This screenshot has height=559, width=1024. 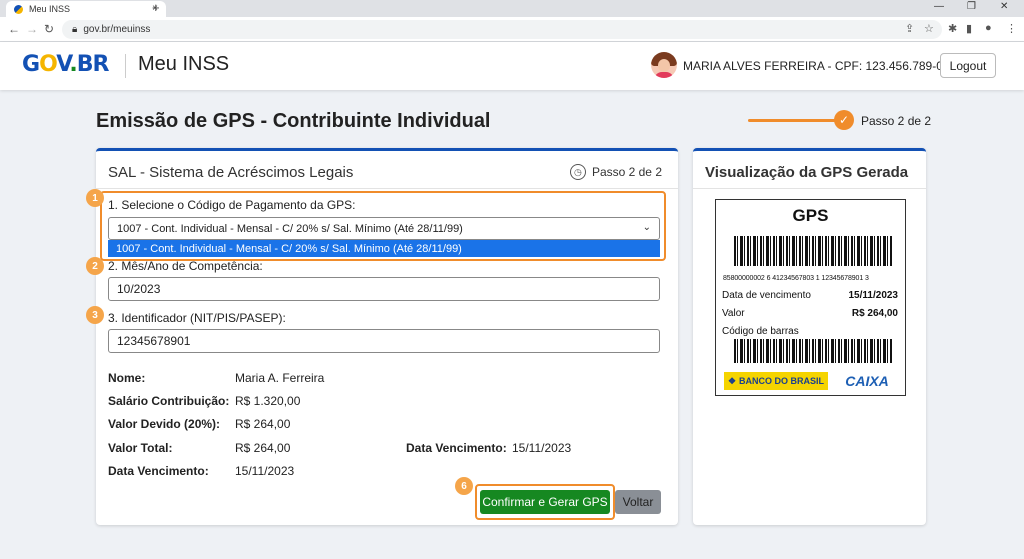 What do you see at coordinates (265, 471) in the screenshot?
I see `vencimento-value: 15/11/2023` at bounding box center [265, 471].